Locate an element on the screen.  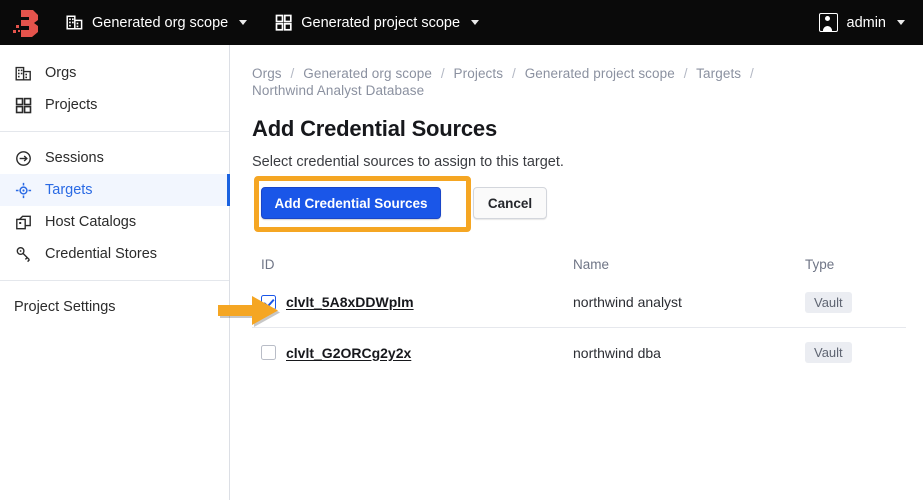
breadcrumb-item-targets: Targets is located at coordinates (718, 73).